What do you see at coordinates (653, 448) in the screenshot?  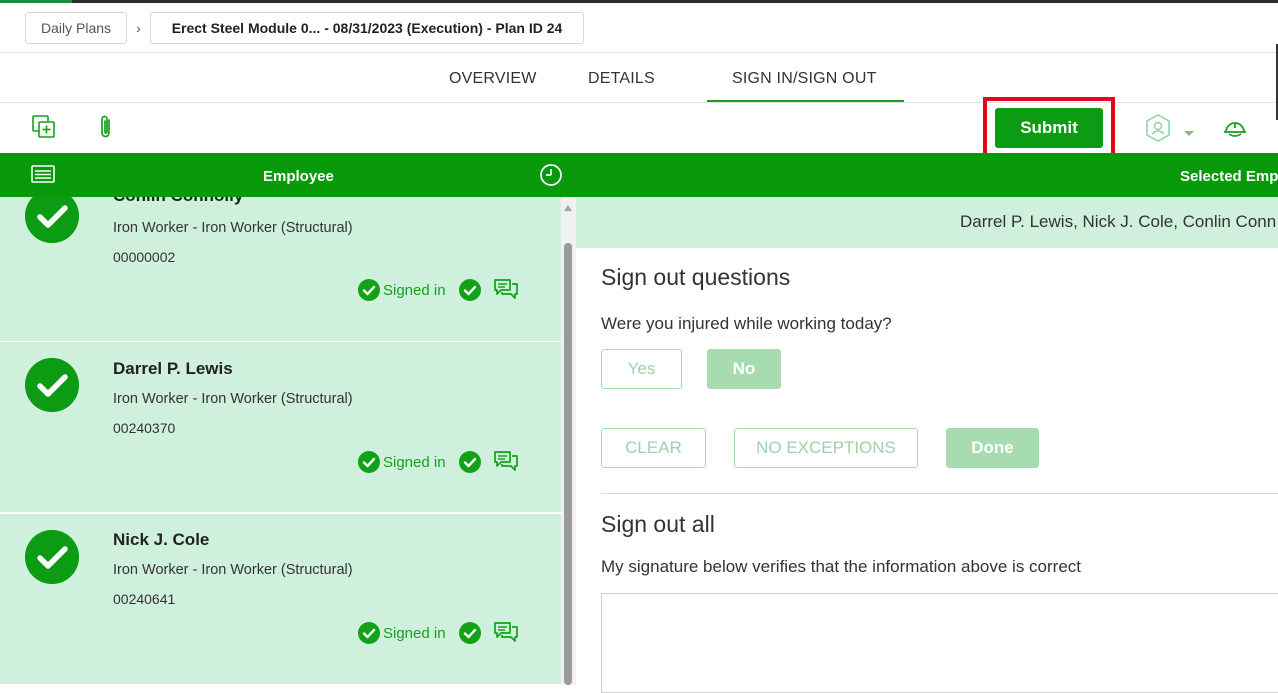 I see `clear-button: CLEAR` at bounding box center [653, 448].